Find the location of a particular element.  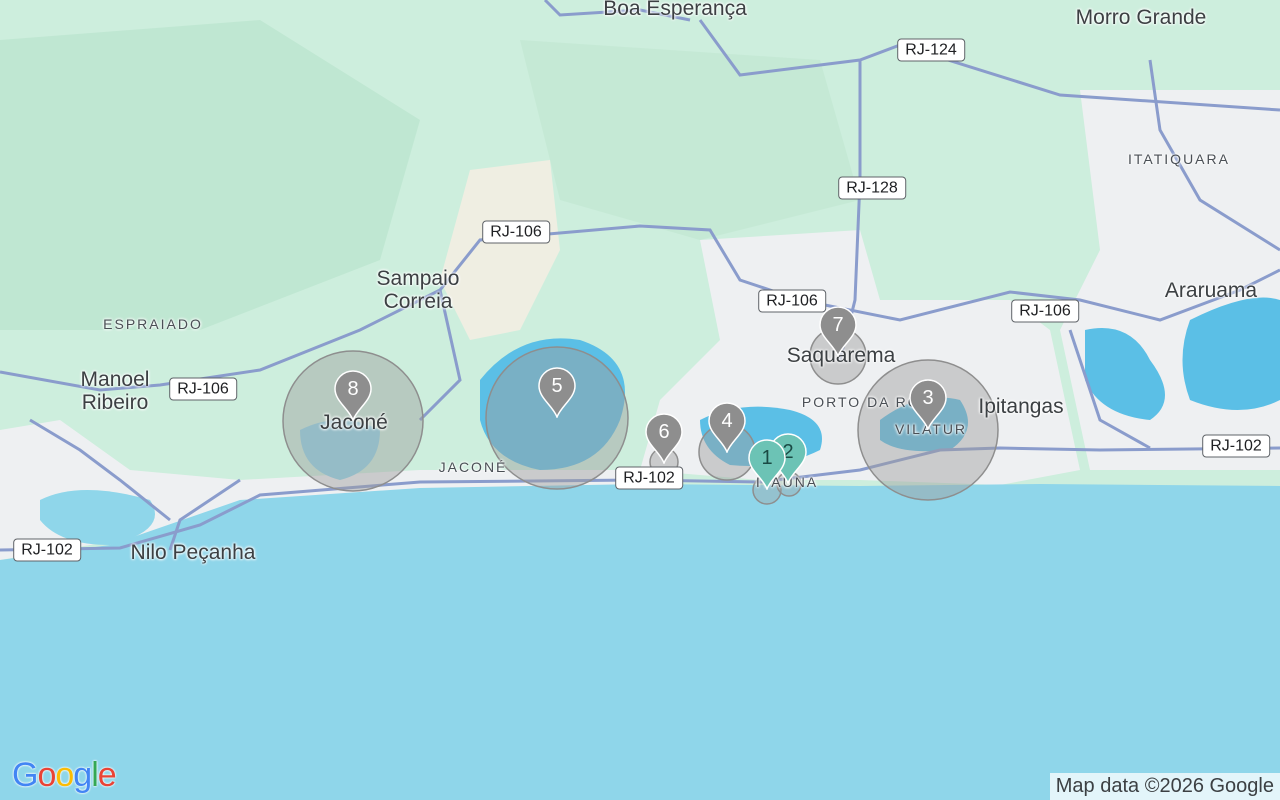

place-manoel-ribeiro: Manoel Ribeiro is located at coordinates (115, 391).